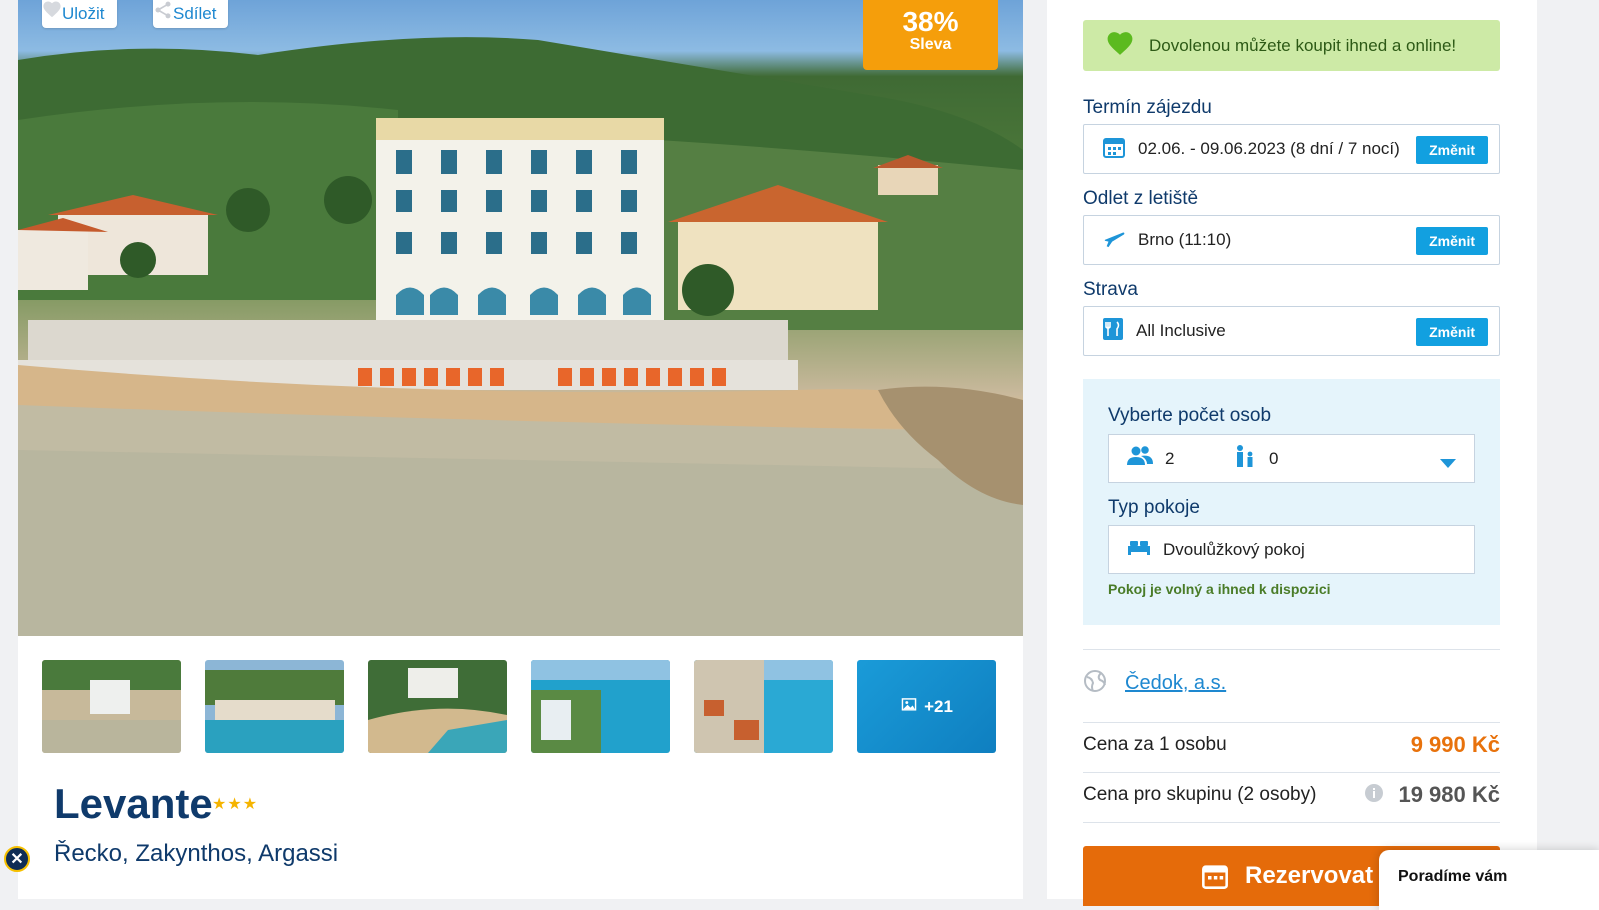 The height and width of the screenshot is (910, 1599). I want to click on departure-value: Brno (11:10), so click(1185, 239).